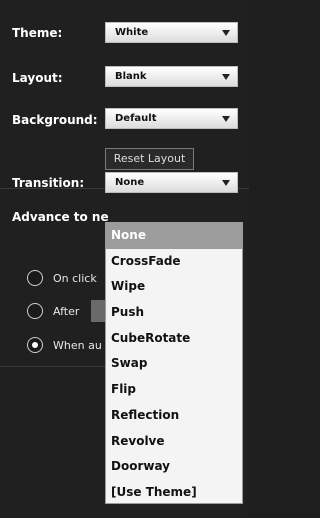  What do you see at coordinates (77, 345) in the screenshot?
I see `radio-label: When au` at bounding box center [77, 345].